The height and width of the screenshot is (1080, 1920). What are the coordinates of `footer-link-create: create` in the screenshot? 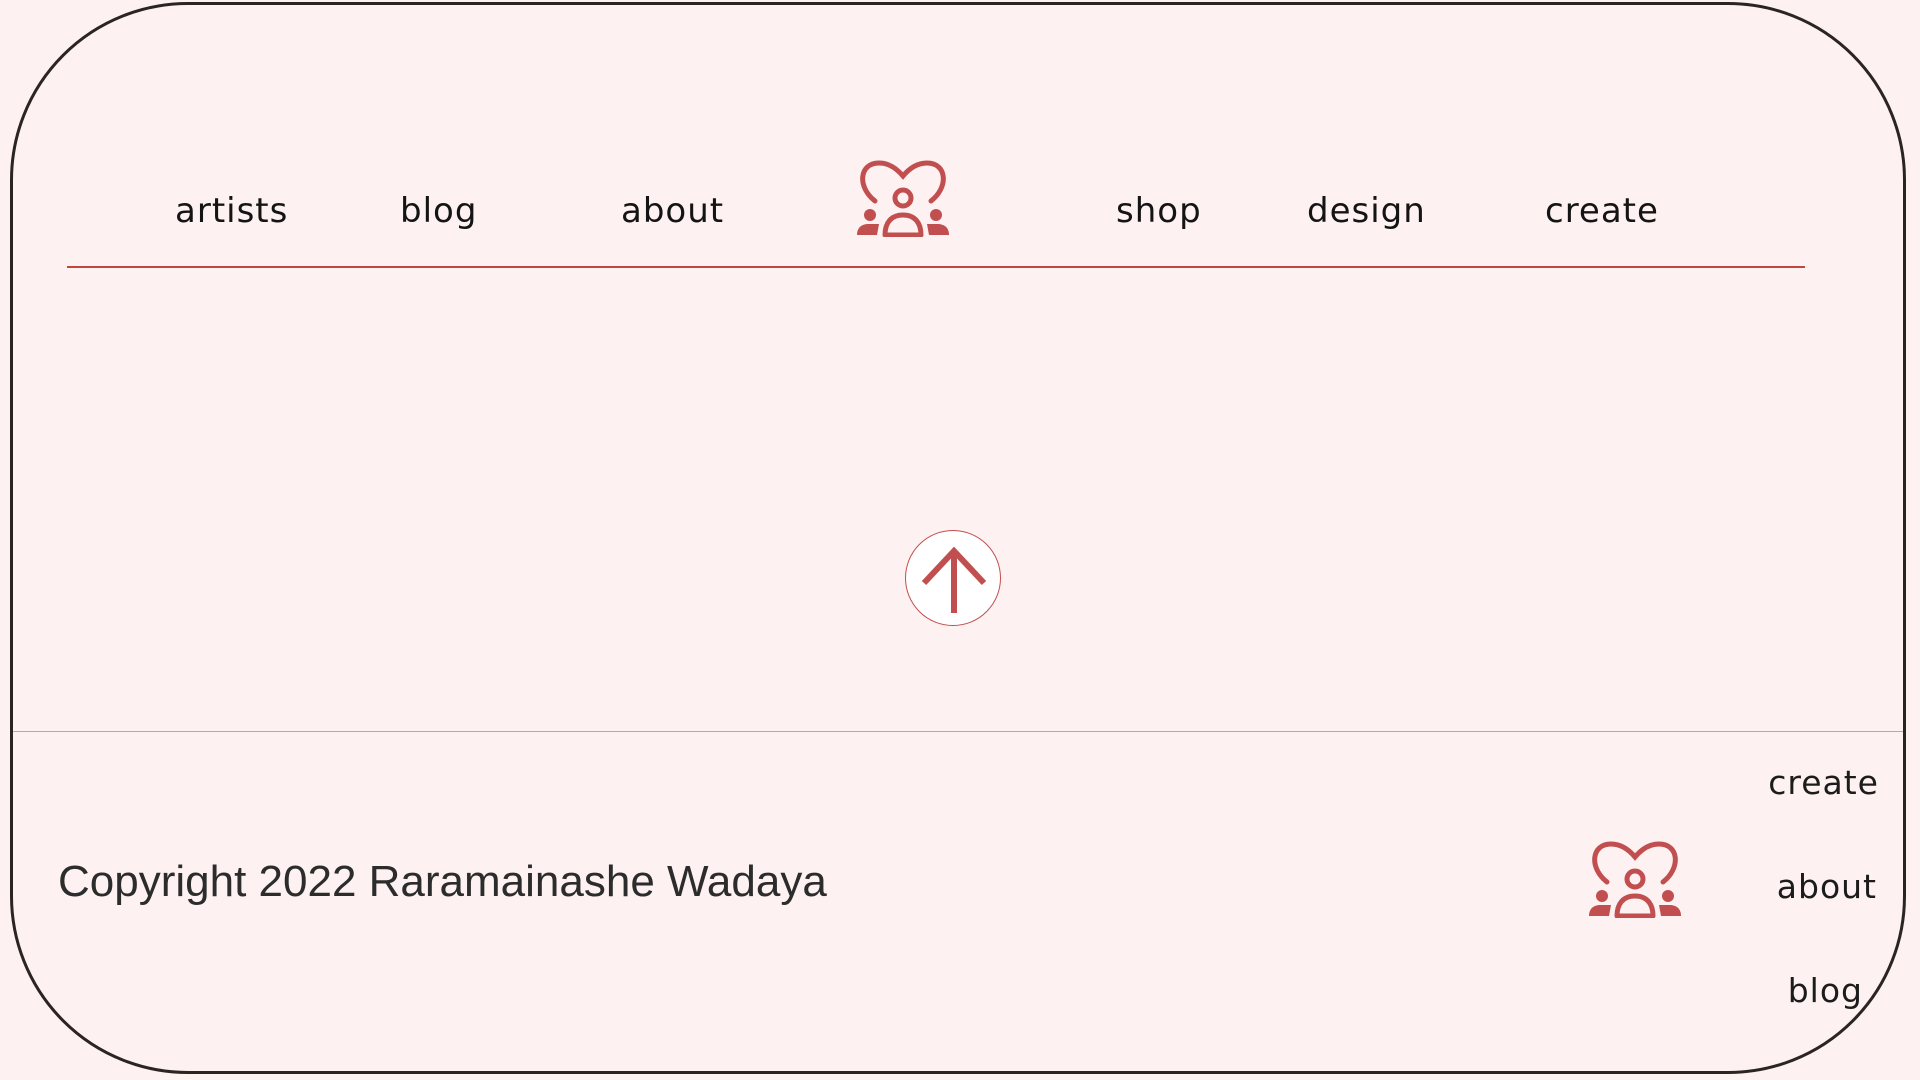 It's located at (1823, 782).